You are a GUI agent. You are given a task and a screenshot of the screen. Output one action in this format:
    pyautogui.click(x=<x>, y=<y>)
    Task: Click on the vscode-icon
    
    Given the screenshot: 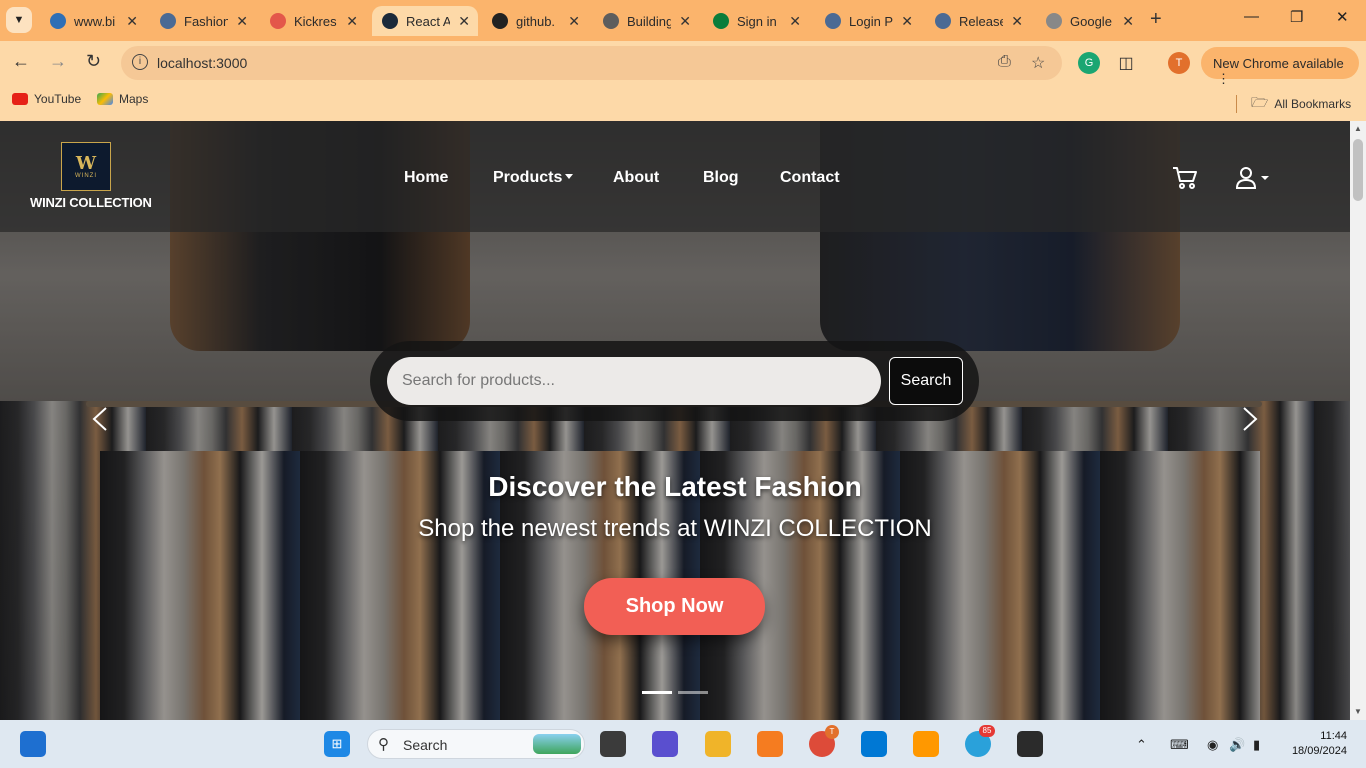 What is the action you would take?
    pyautogui.click(x=874, y=744)
    